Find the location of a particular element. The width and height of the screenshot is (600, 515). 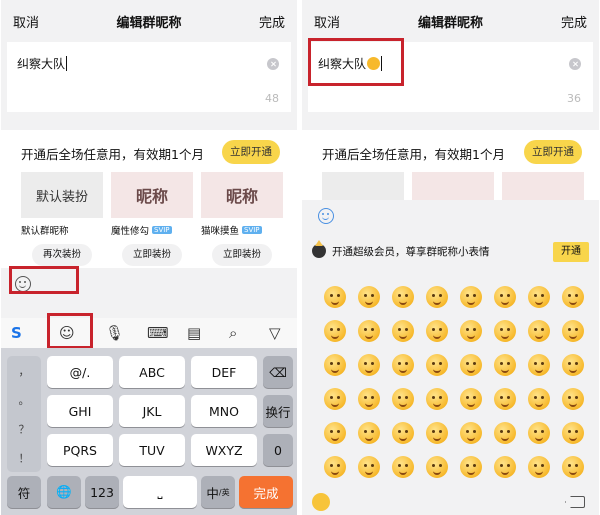

collapse-icon: ▽ is located at coordinates (275, 333).